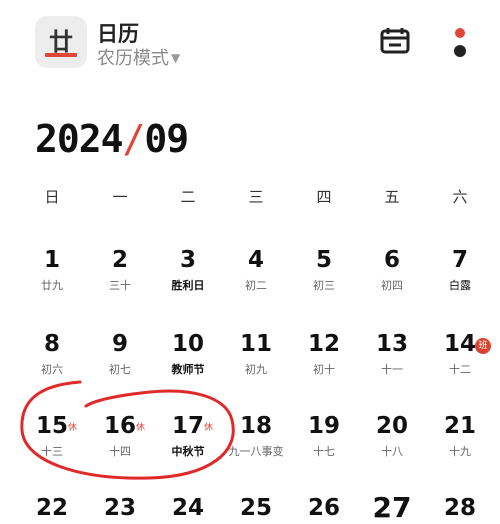 The width and height of the screenshot is (500, 524). What do you see at coordinates (52, 451) in the screenshot?
I see `lunar-label: 十三` at bounding box center [52, 451].